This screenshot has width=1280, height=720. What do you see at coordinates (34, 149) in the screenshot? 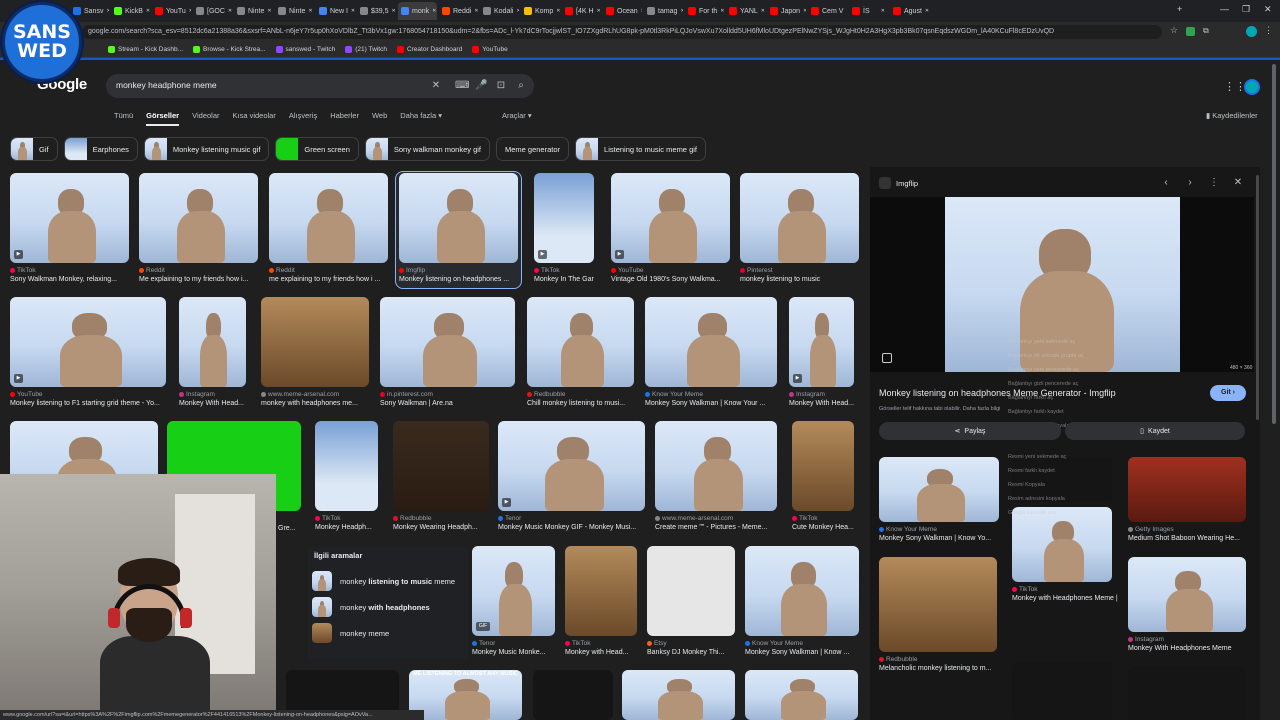
I see `refinement-chip: Gif` at bounding box center [34, 149].